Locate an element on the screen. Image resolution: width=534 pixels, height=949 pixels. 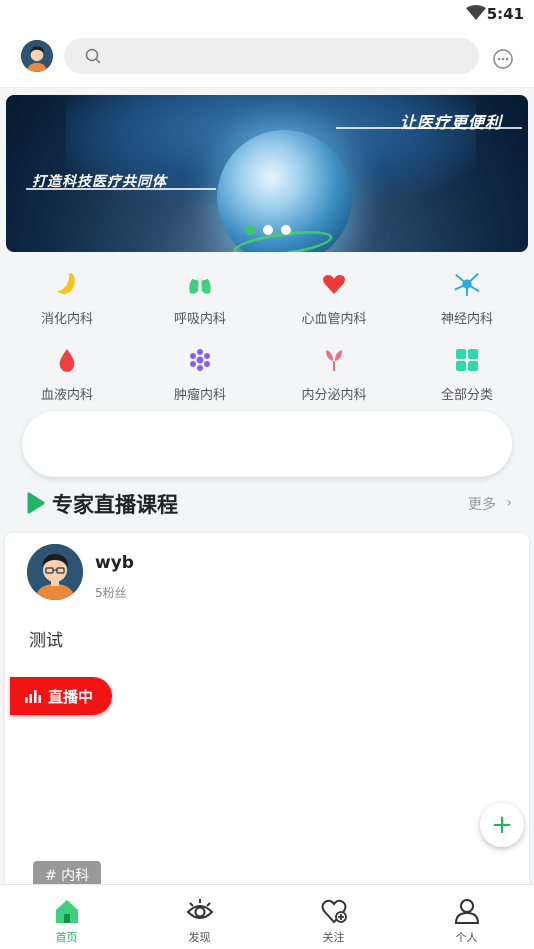
category-all: 全部分类 is located at coordinates (467, 373).